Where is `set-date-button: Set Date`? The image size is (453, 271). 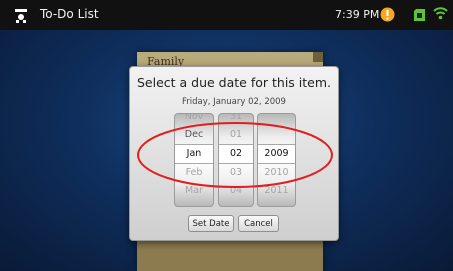
set-date-button: Set Date is located at coordinates (211, 223).